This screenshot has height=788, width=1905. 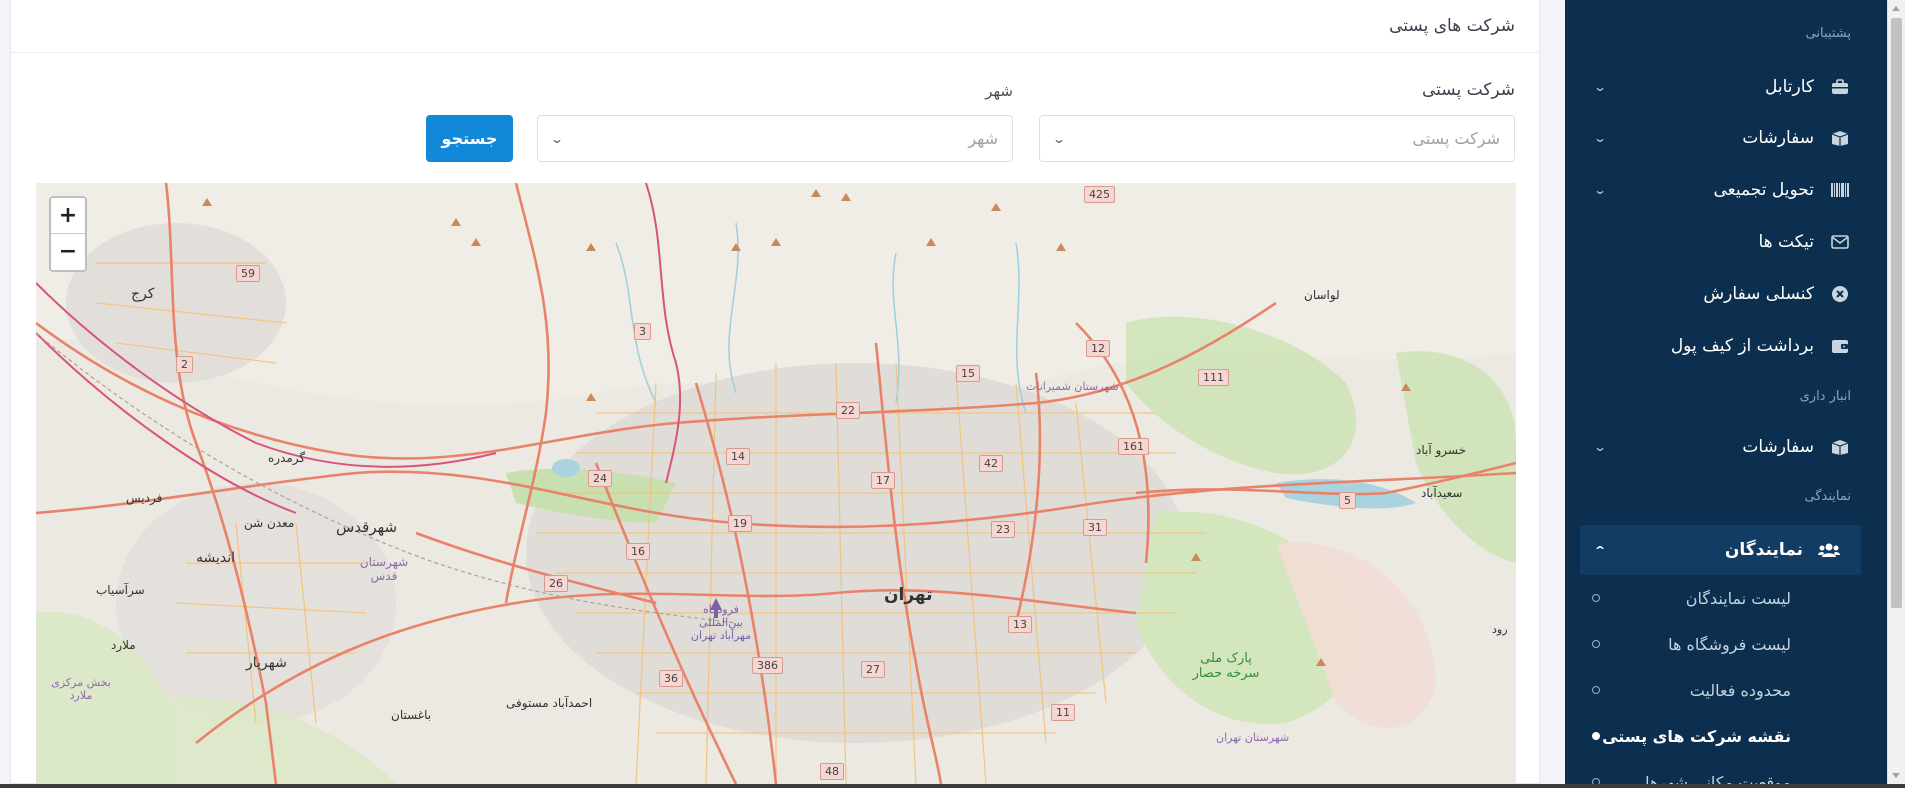 I want to click on scrollbar-thumb, so click(x=1896, y=313).